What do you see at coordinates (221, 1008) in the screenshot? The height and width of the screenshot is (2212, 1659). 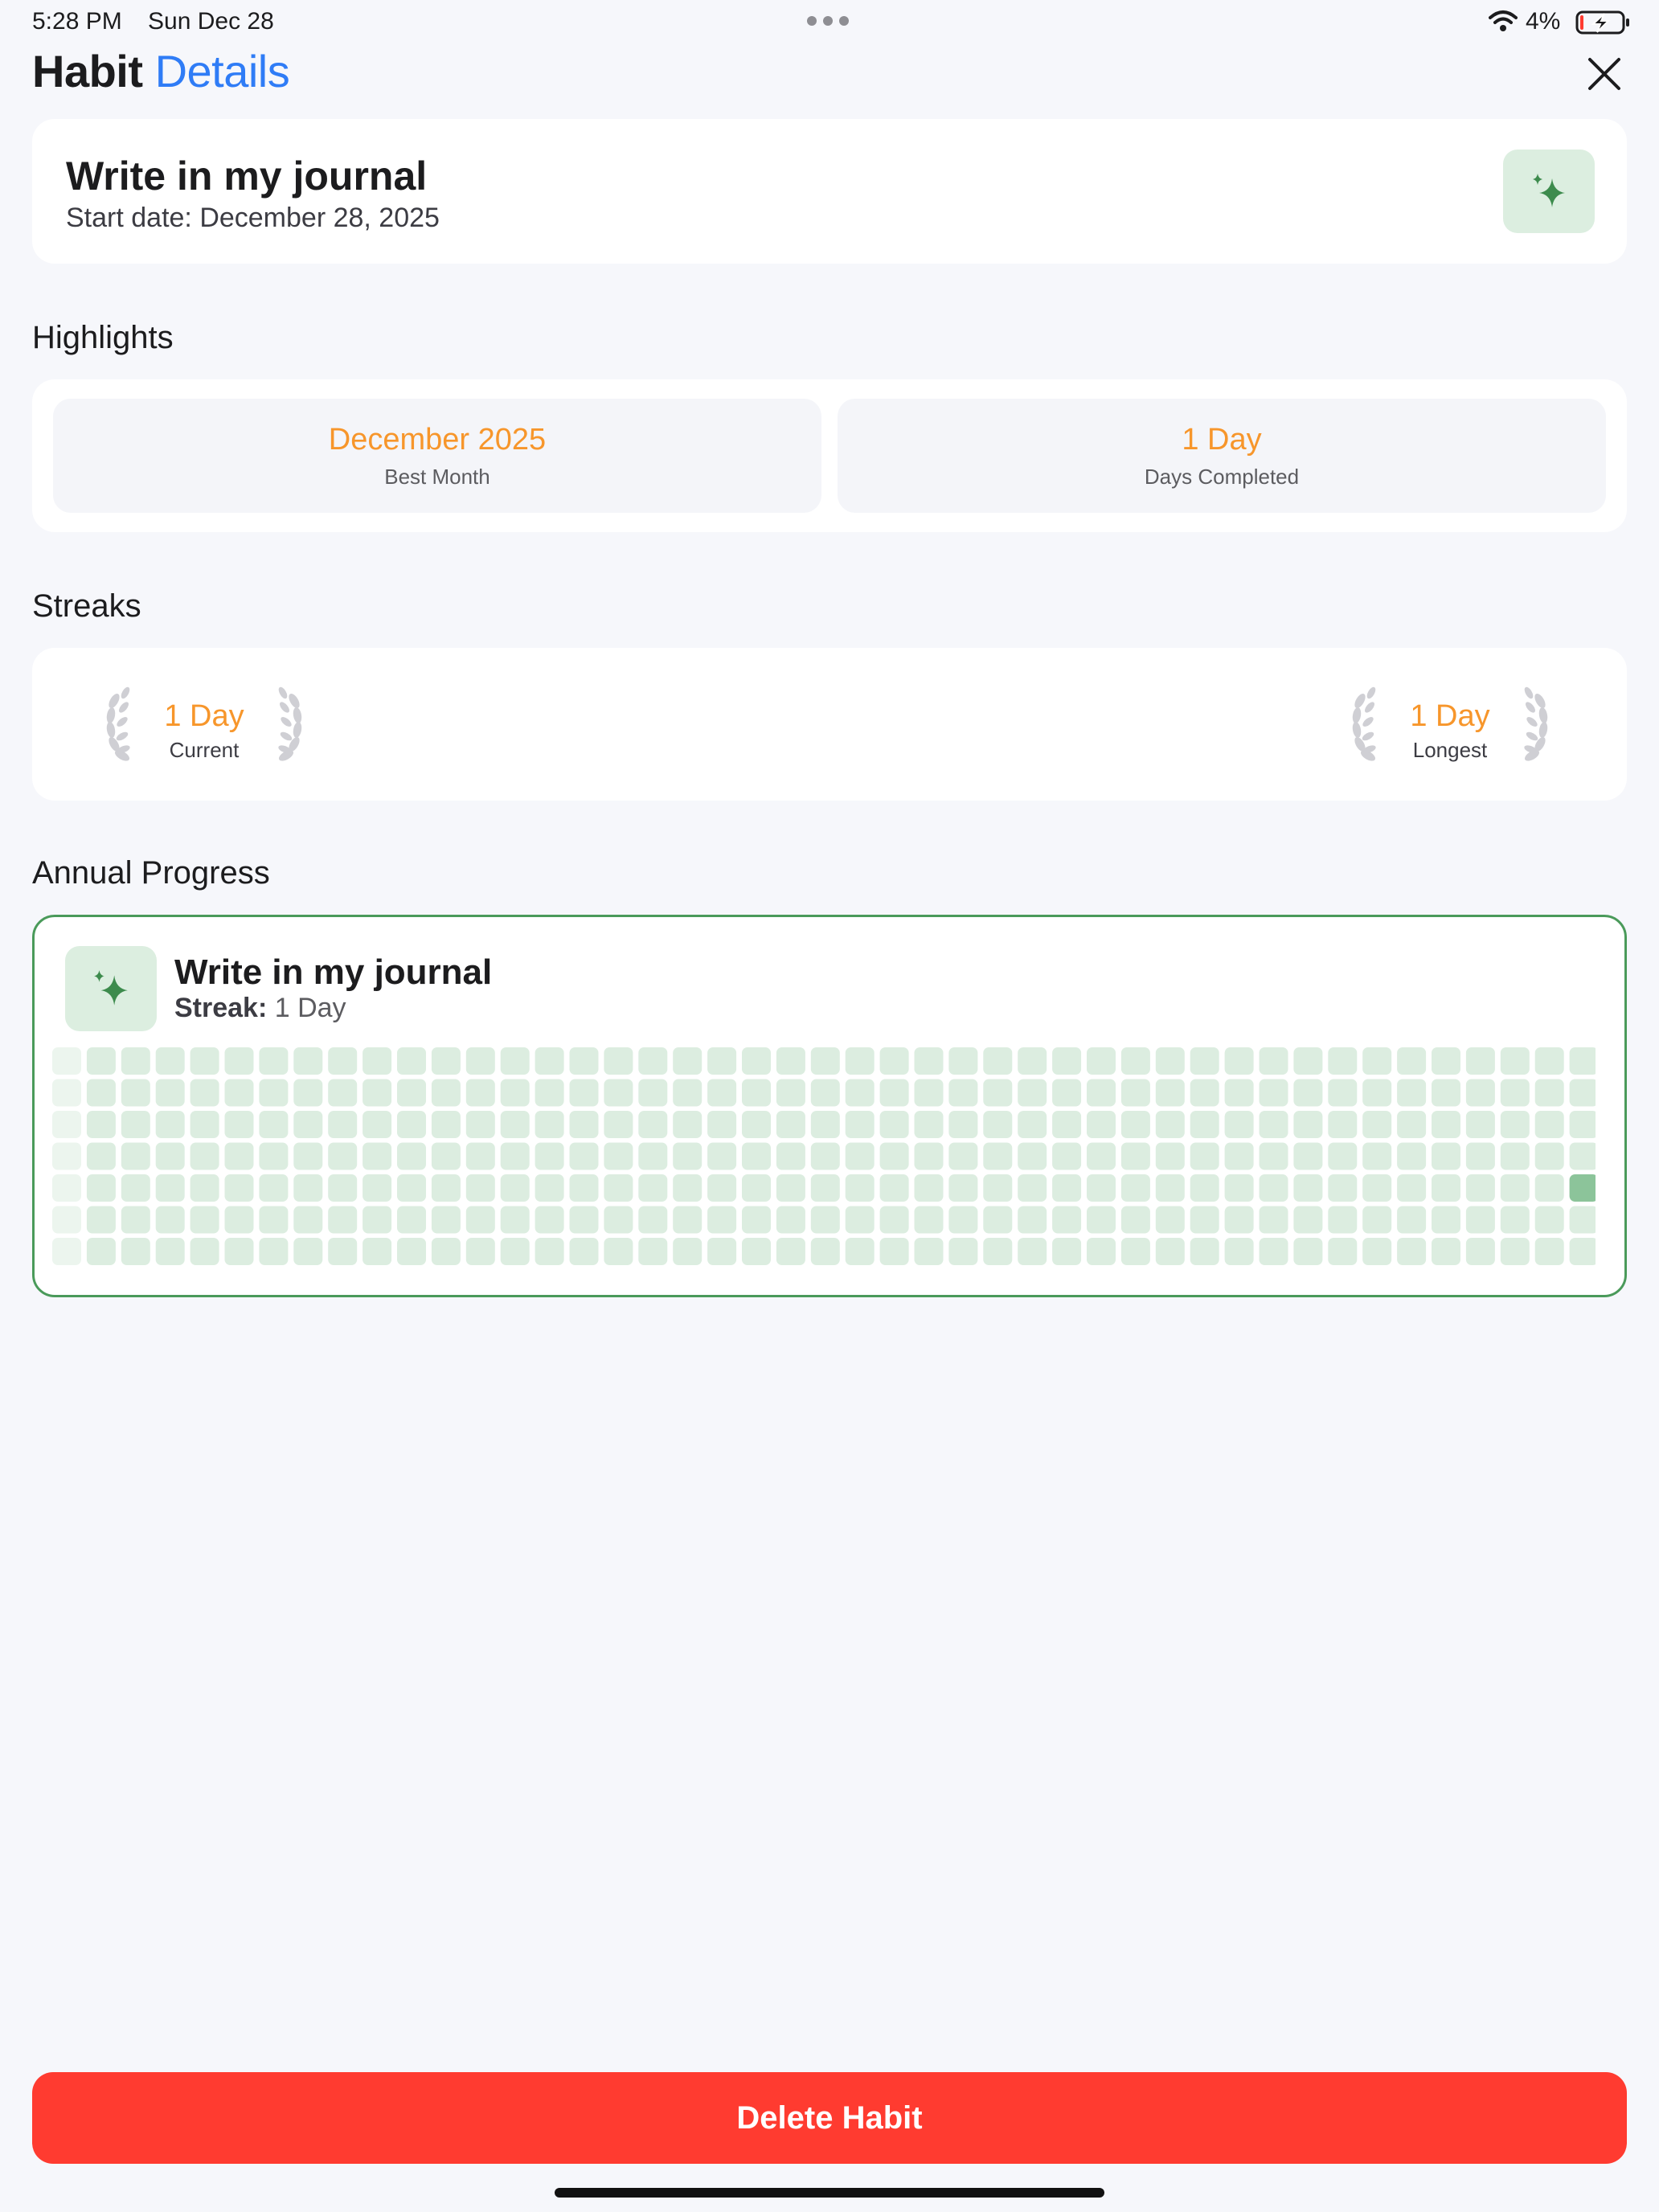 I see `annual-streak-label: Streak:` at bounding box center [221, 1008].